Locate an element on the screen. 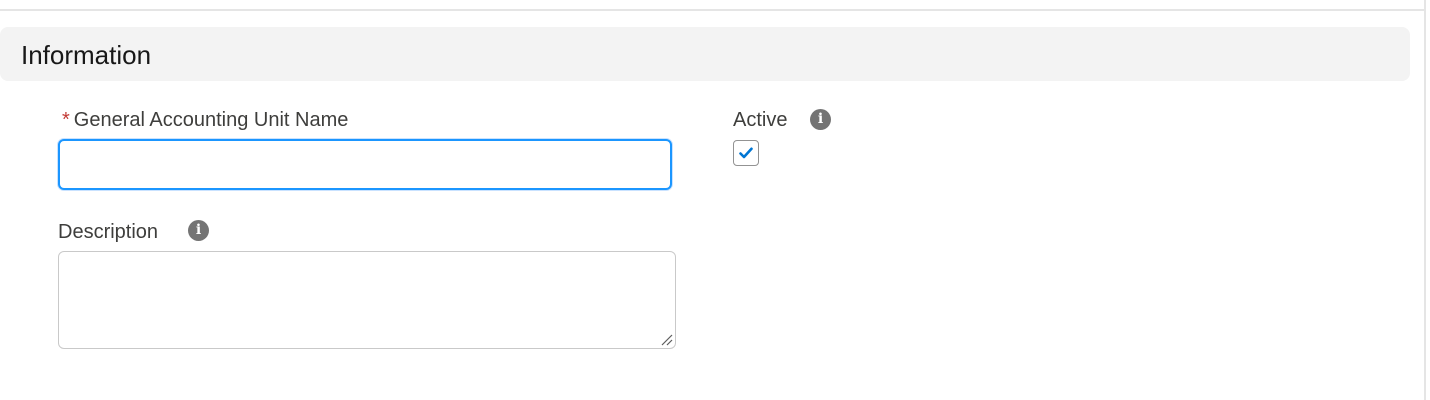 The width and height of the screenshot is (1430, 400). checkmark-icon is located at coordinates (746, 153).